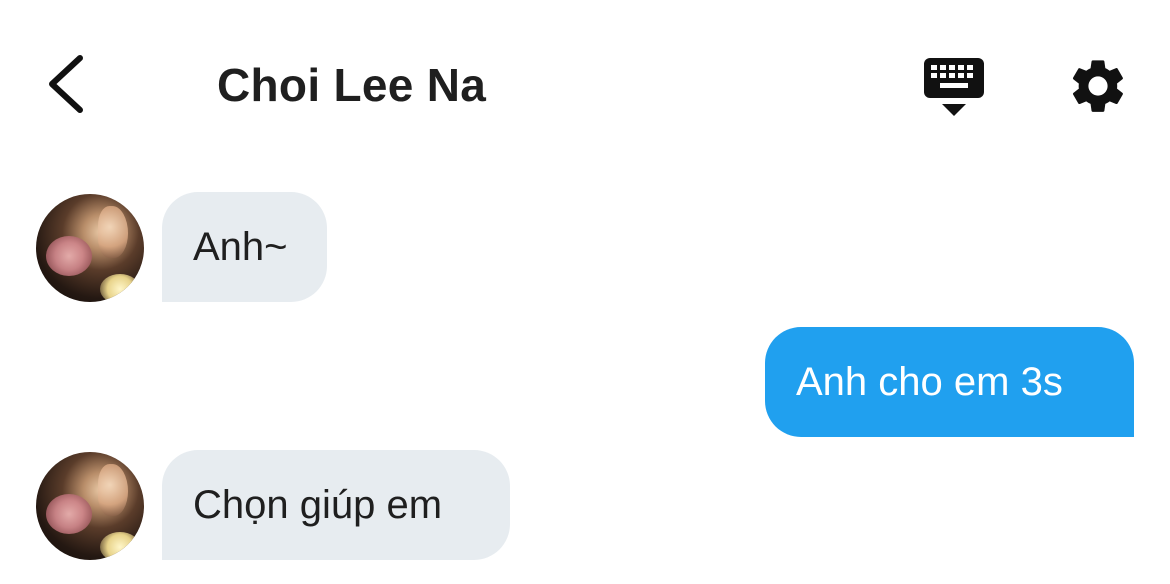 The width and height of the screenshot is (1170, 584). I want to click on message-bubble-outgoing: Anh cho em 3s, so click(949, 382).